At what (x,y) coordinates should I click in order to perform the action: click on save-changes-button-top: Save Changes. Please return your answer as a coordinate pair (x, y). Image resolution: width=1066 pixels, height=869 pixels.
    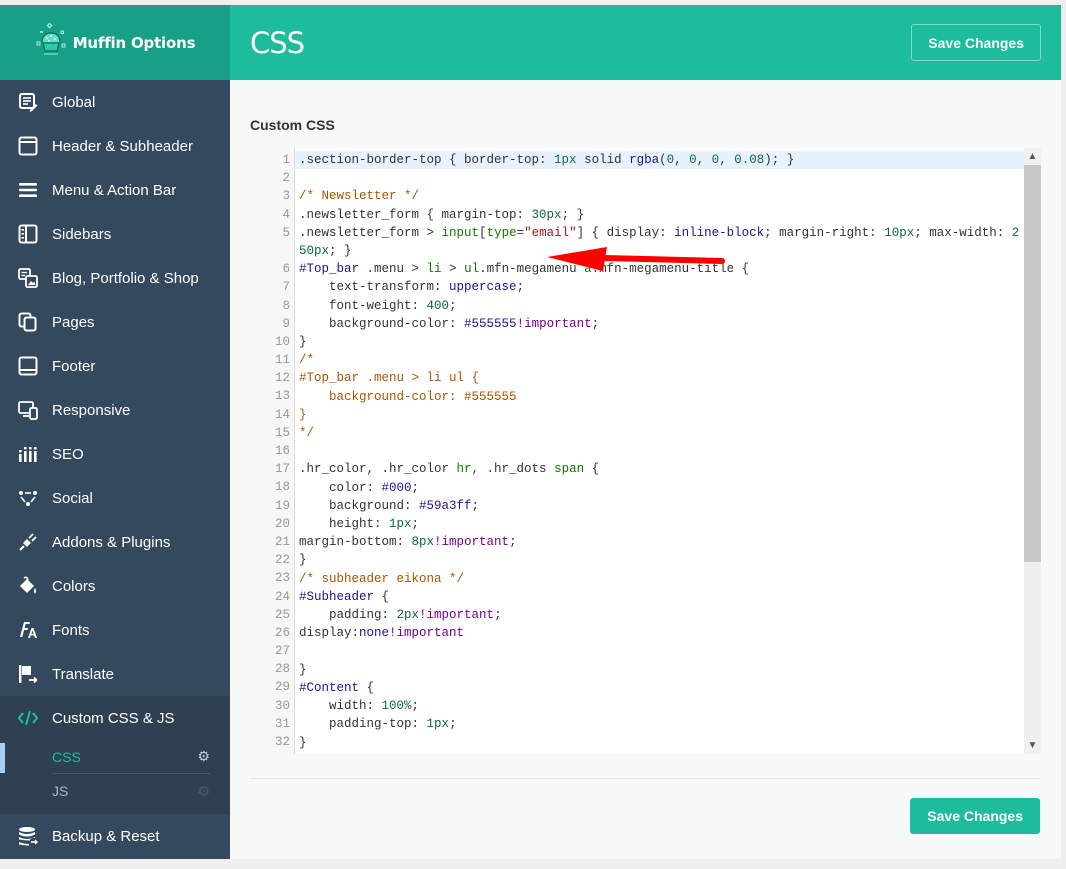
    Looking at the image, I should click on (976, 42).